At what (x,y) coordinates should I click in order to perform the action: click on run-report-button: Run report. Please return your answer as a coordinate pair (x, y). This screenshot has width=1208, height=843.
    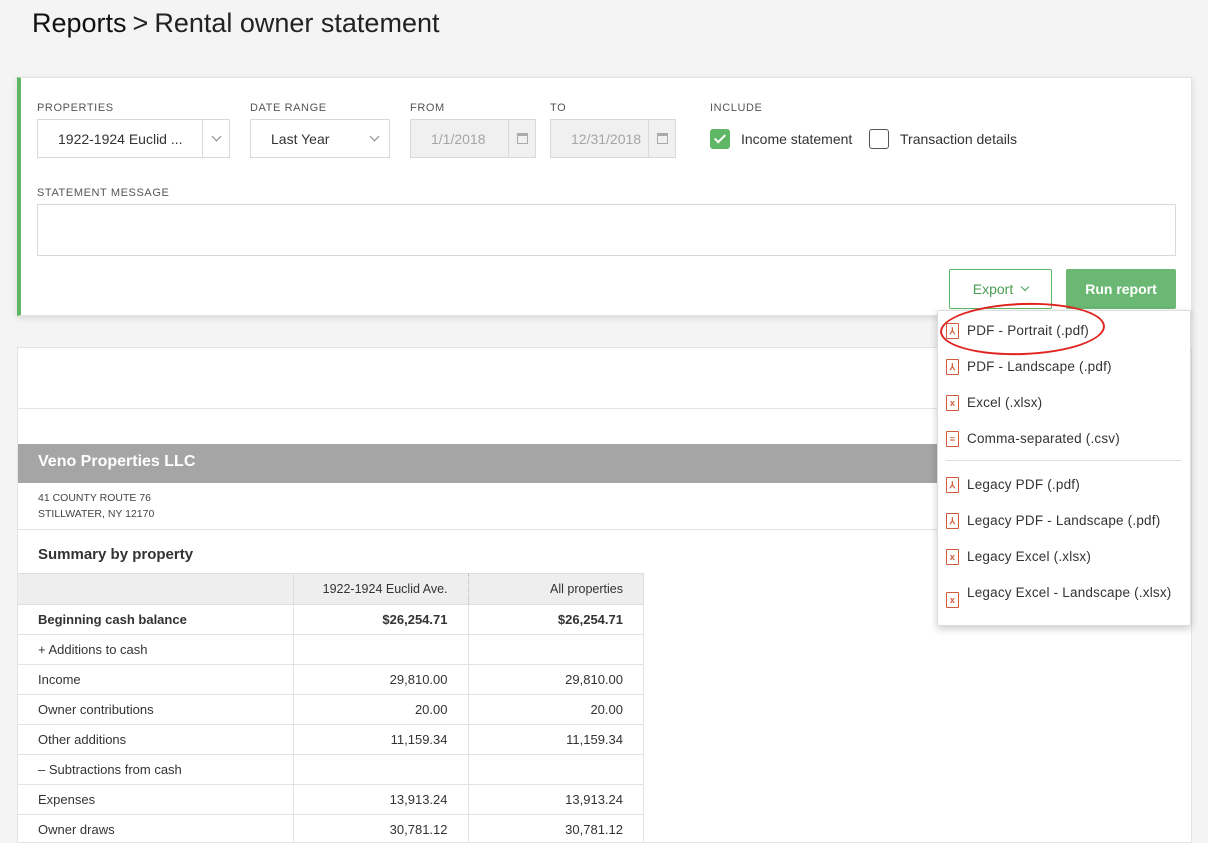
    Looking at the image, I should click on (1121, 289).